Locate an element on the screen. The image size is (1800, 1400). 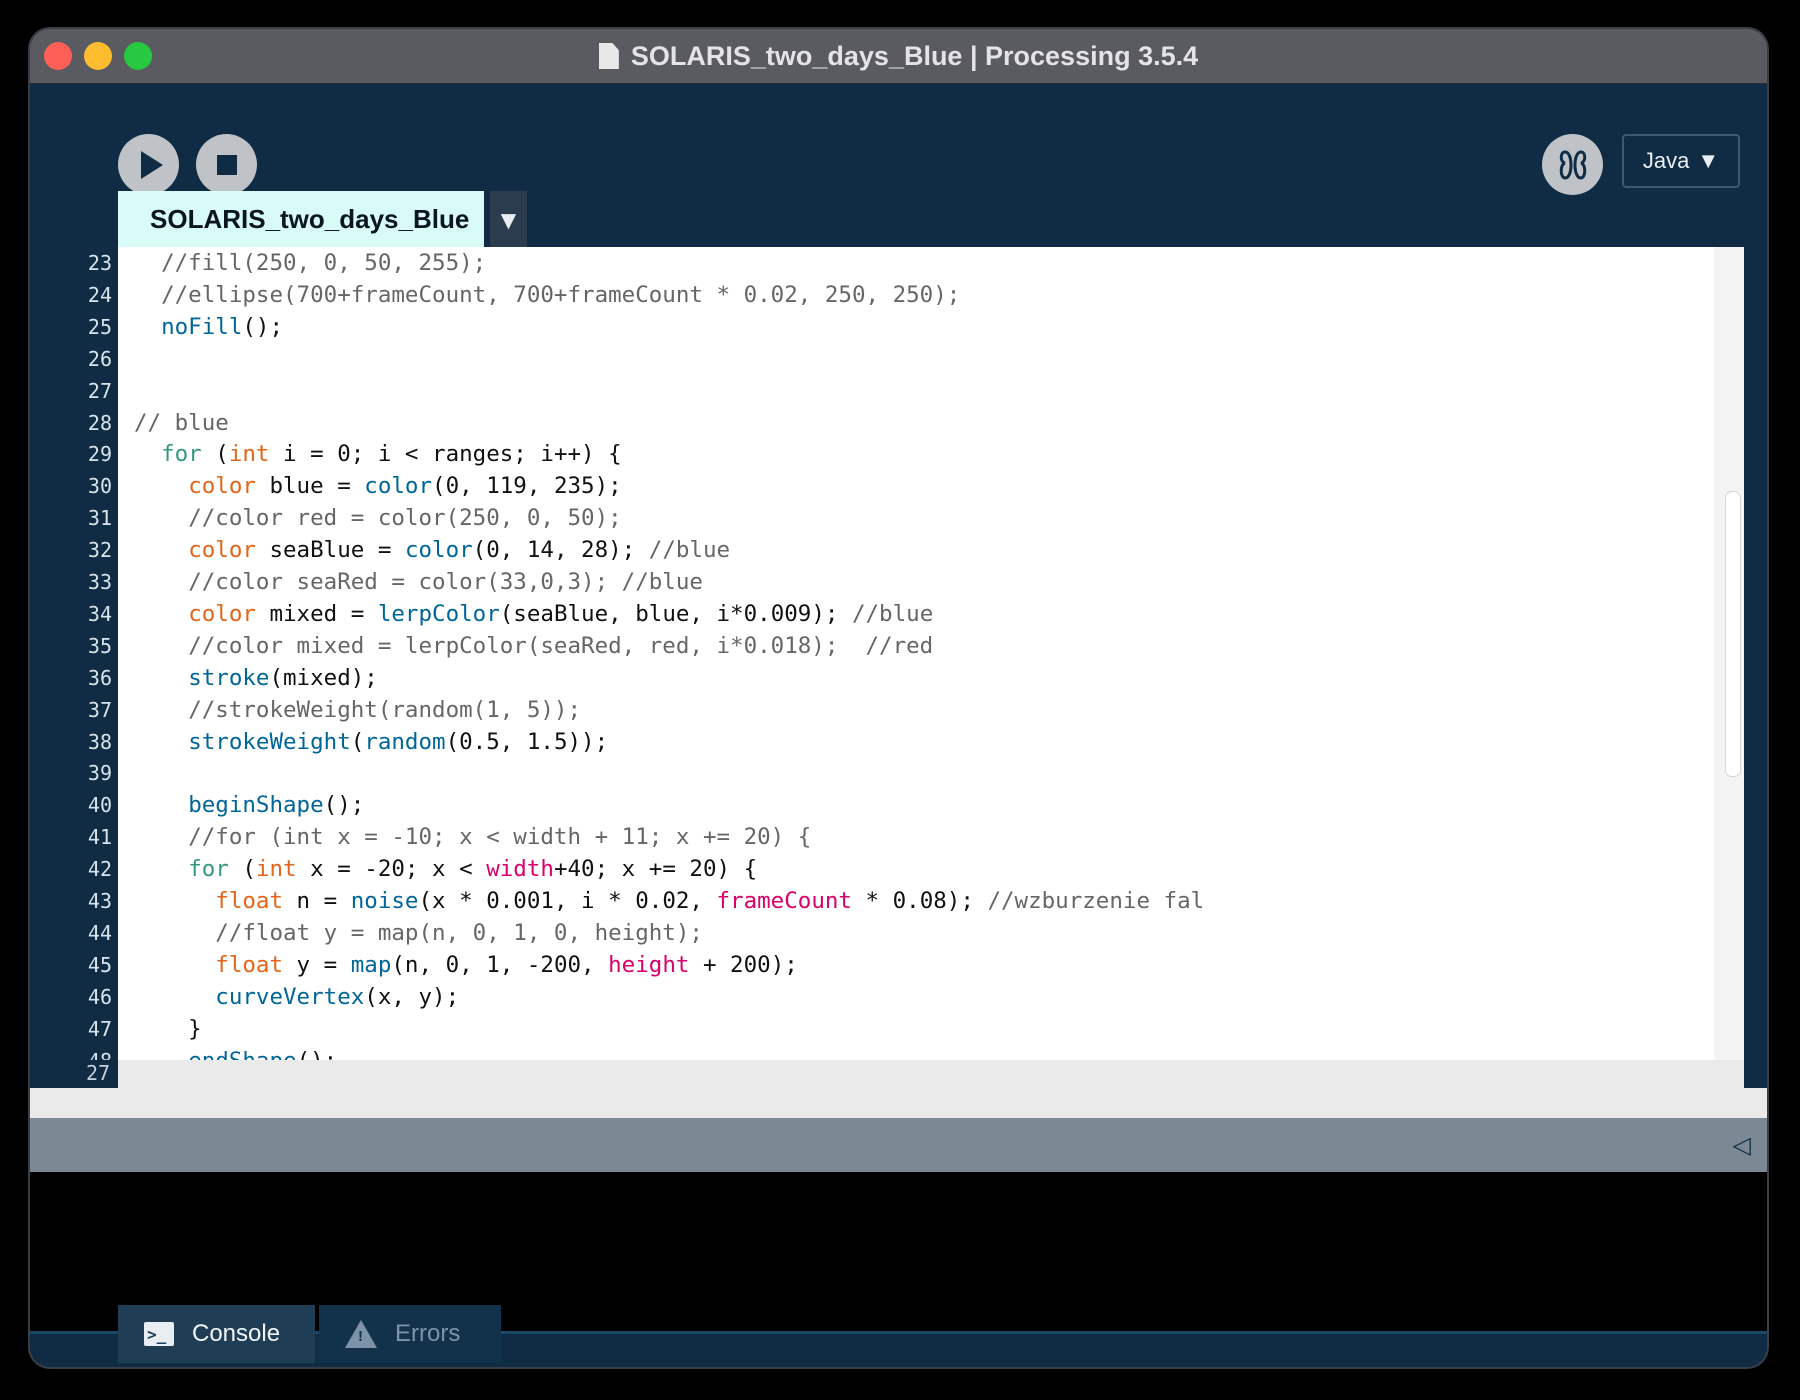
mode-selector: Java ▼ is located at coordinates (1681, 161).